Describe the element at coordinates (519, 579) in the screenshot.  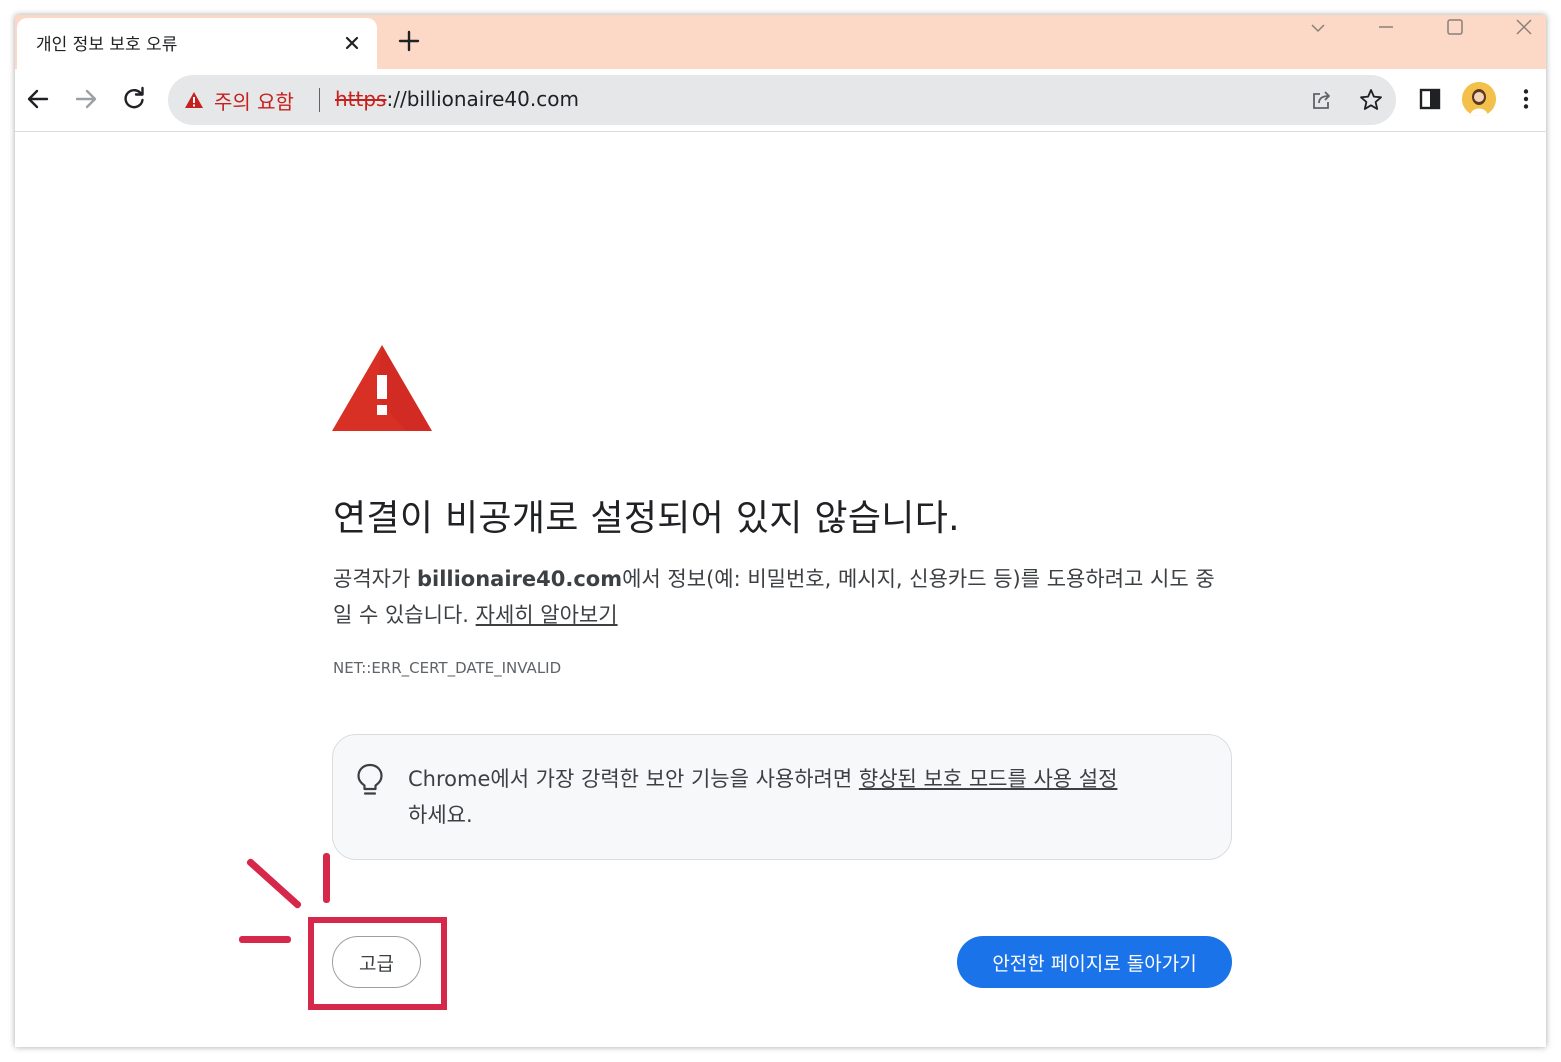
I see `desc-domain: billionaire40.com` at that location.